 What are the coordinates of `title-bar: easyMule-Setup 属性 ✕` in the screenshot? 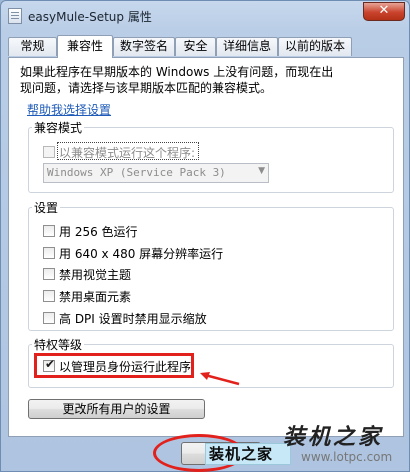 It's located at (205, 16).